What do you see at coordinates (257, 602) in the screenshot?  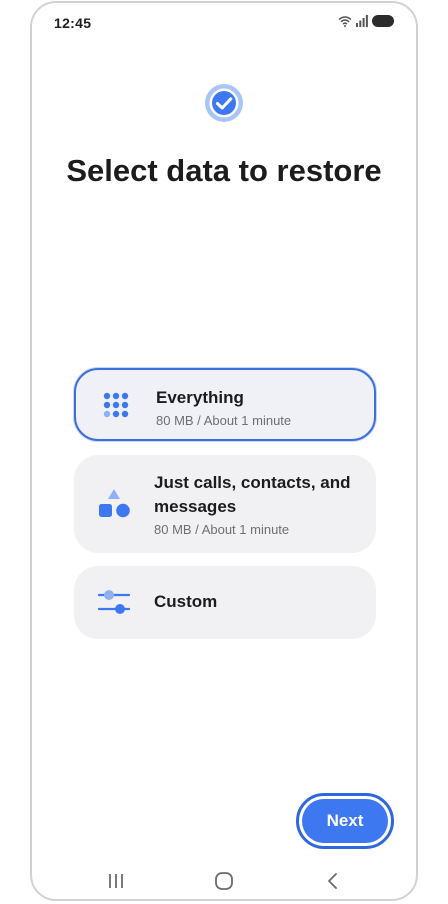 I see `option-text: Custom` at bounding box center [257, 602].